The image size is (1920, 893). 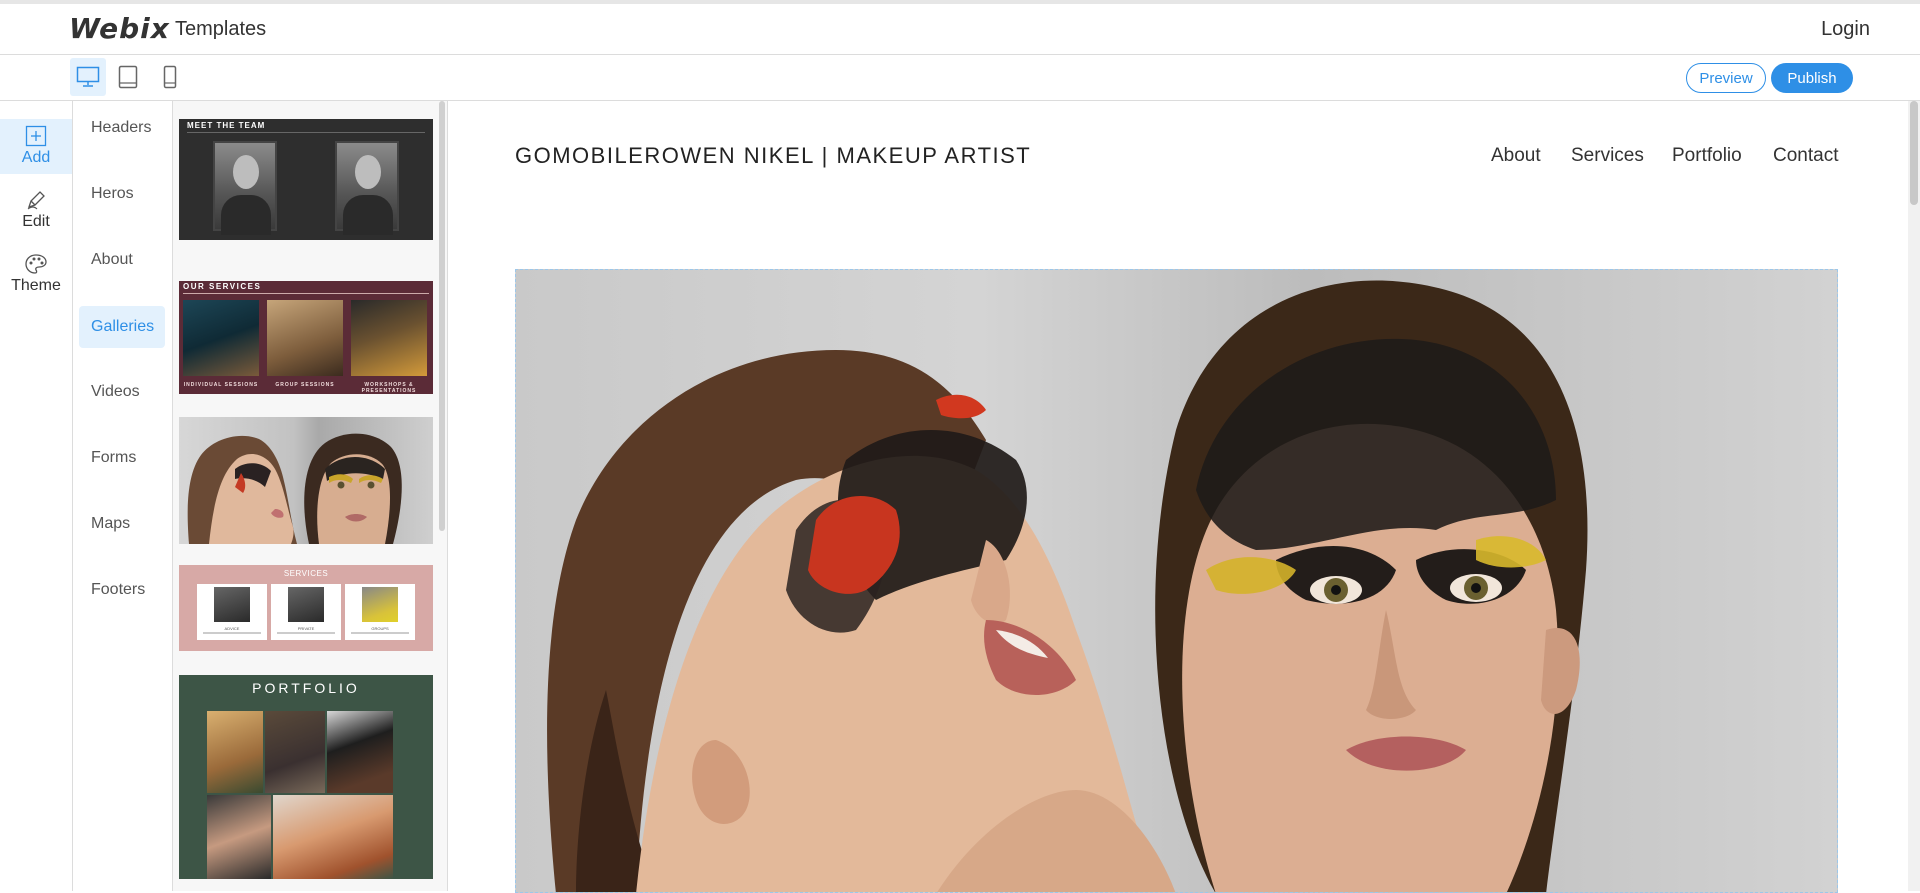 I want to click on site-nav-contact: Contact, so click(x=1805, y=156).